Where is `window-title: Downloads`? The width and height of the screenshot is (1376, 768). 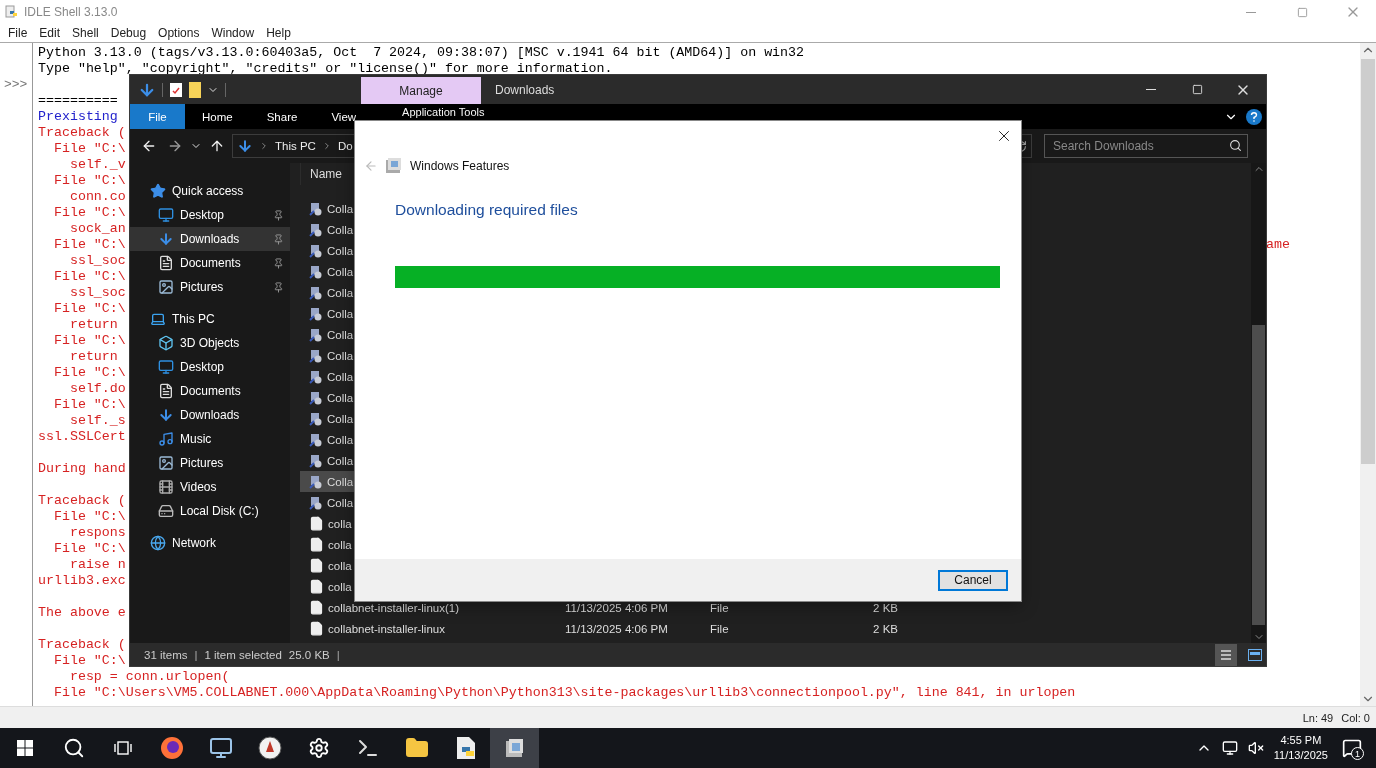
window-title: Downloads is located at coordinates (525, 89).